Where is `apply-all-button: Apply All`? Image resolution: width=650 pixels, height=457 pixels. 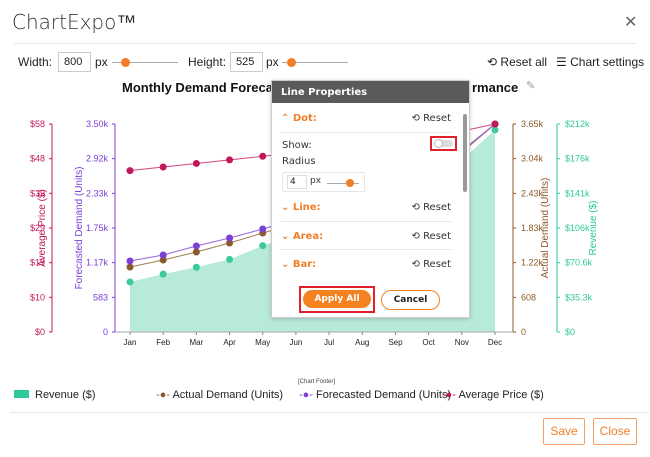 apply-all-button: Apply All is located at coordinates (337, 299).